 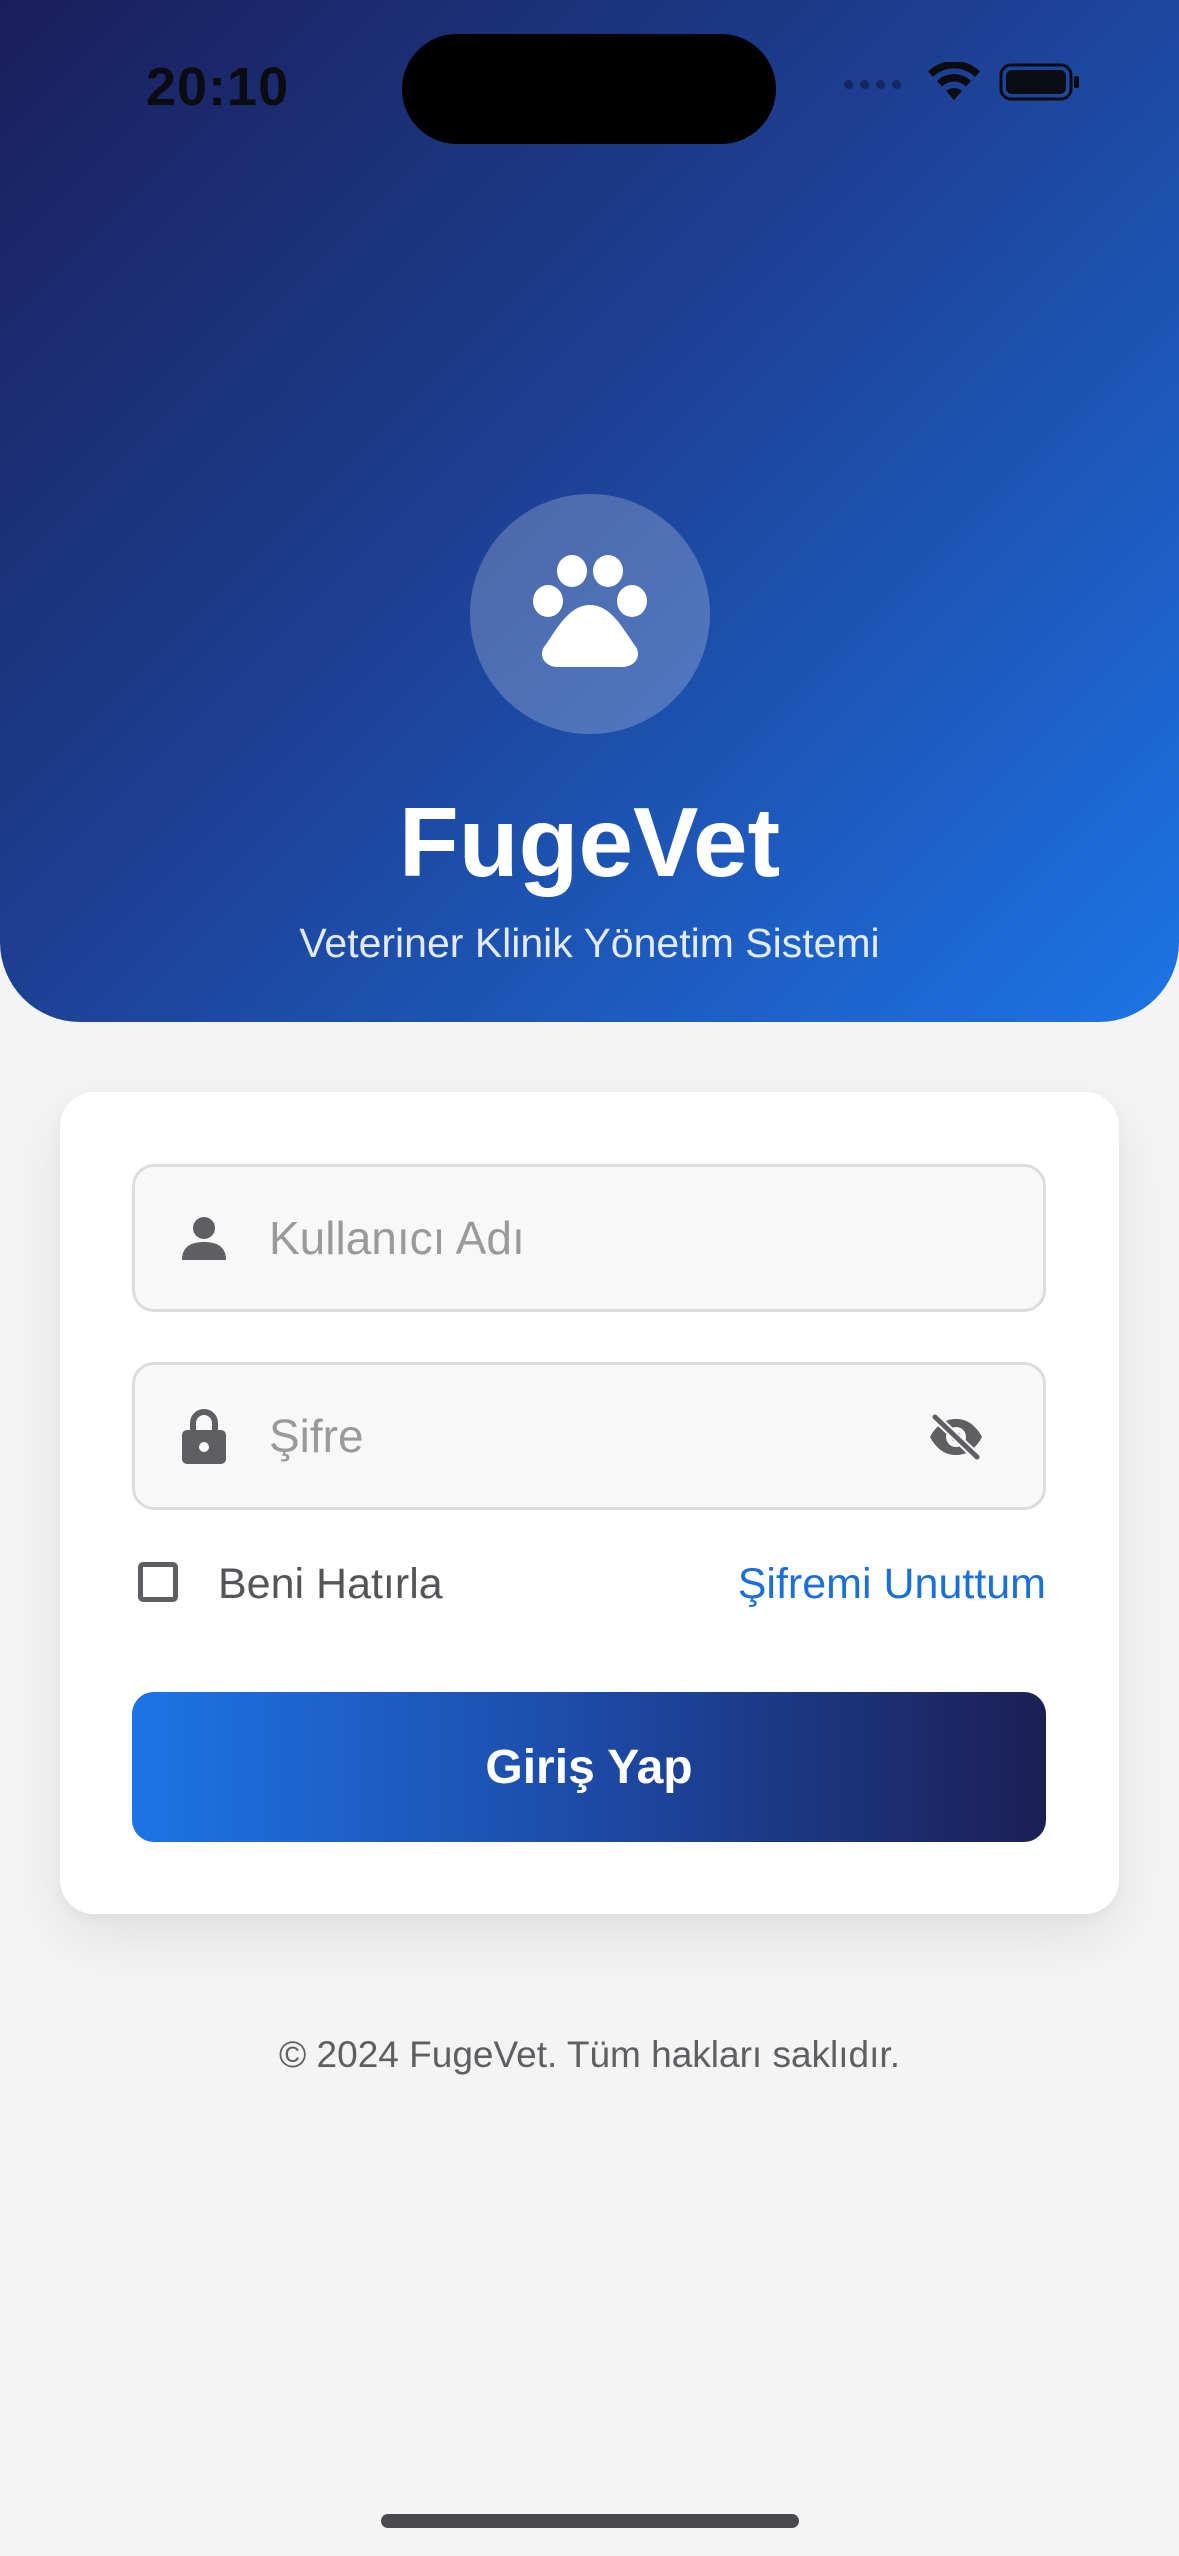 I want to click on home-indicator, so click(x=590, y=2521).